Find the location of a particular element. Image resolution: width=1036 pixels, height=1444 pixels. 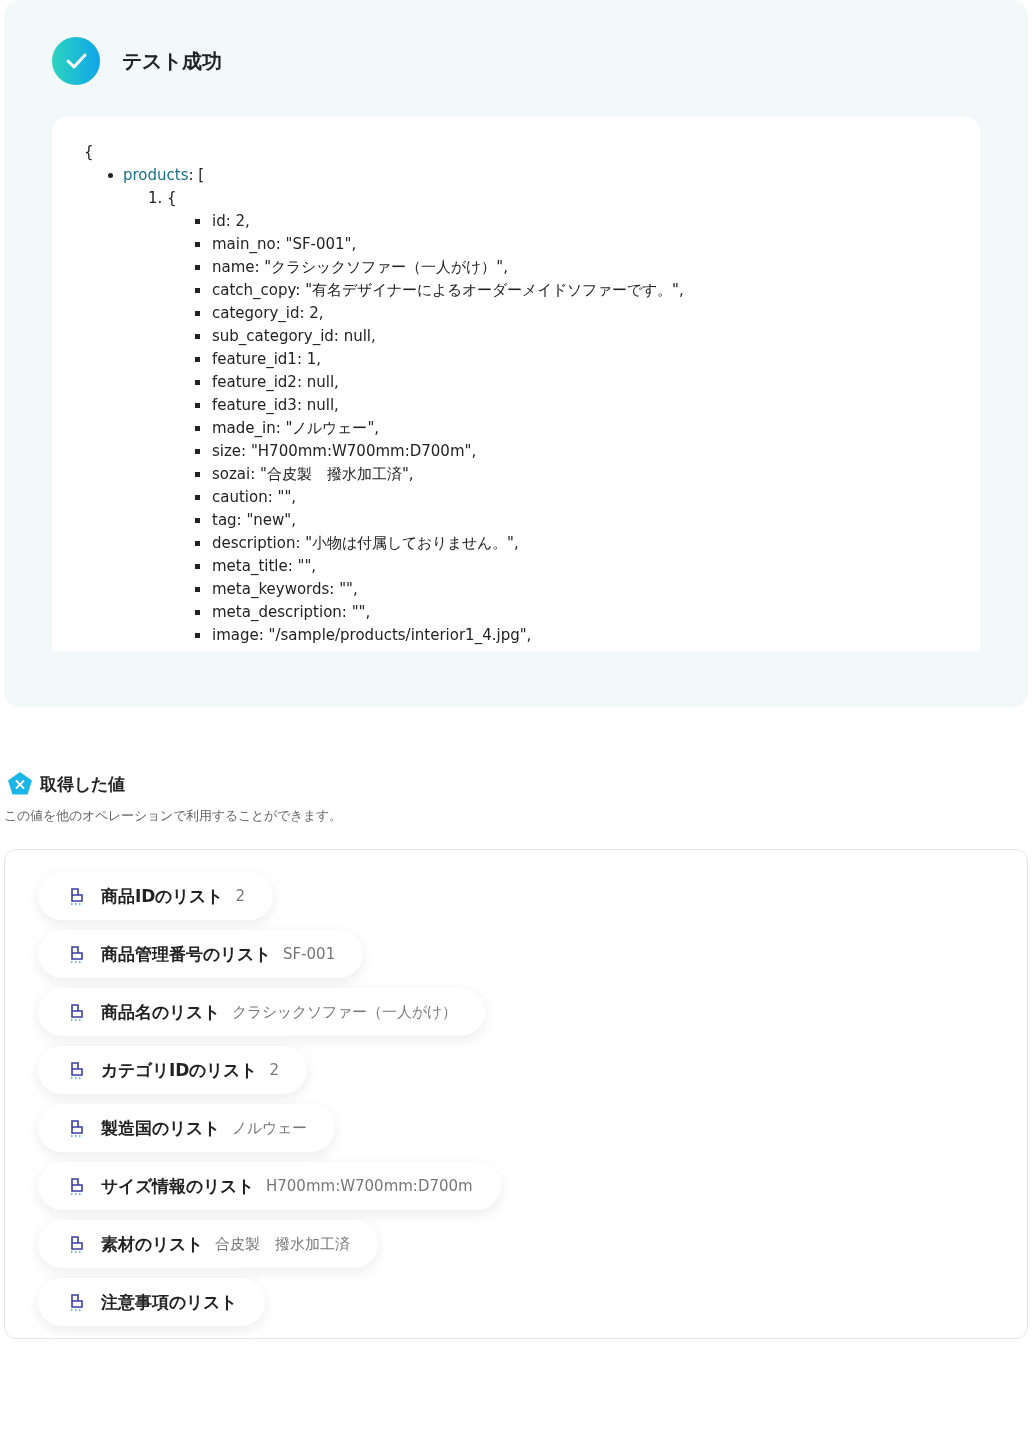

value-chip: カテゴリIDのリスト 2 is located at coordinates (172, 1070).